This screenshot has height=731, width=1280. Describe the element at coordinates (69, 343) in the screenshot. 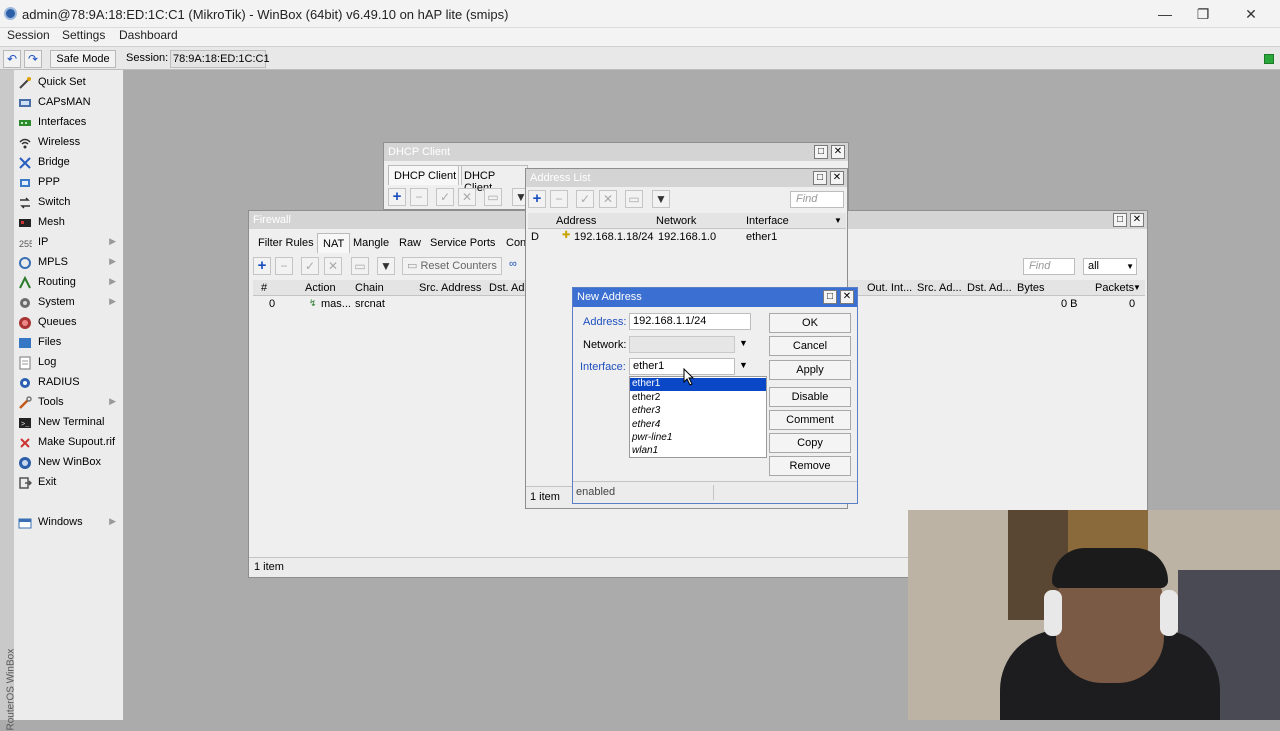

I see `sidebar-item-files: Files` at that location.